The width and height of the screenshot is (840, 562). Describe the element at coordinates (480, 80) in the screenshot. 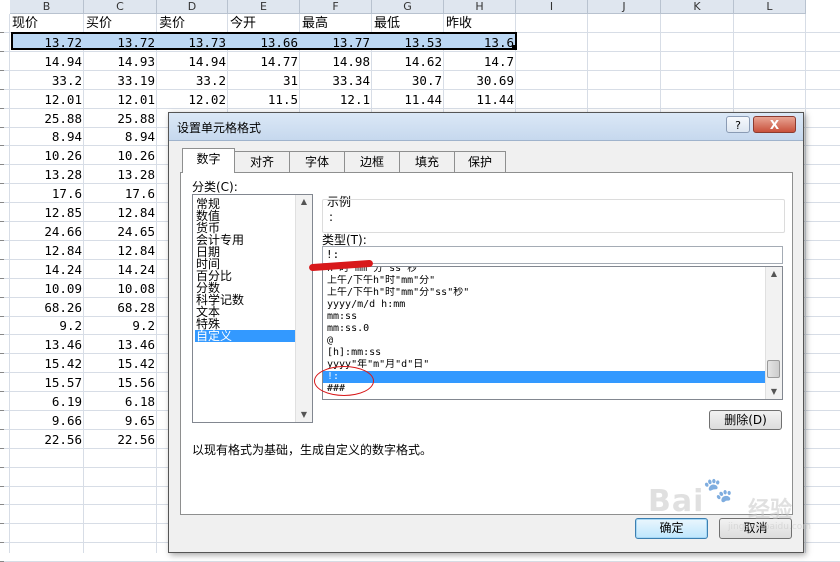

I see `table-cell: 30.69` at that location.